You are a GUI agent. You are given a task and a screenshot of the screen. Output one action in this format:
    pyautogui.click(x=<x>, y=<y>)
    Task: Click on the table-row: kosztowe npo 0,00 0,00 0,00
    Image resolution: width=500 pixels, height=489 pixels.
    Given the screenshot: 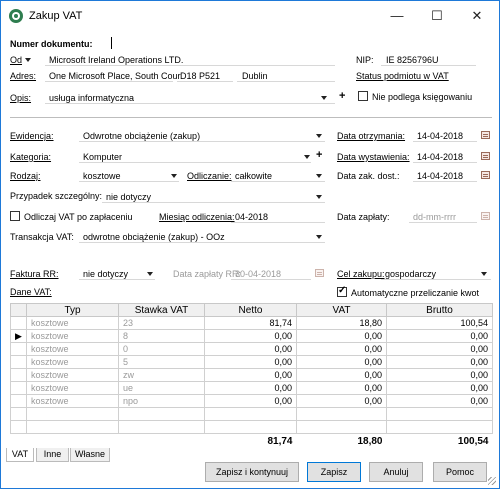 What is the action you would take?
    pyautogui.click(x=251, y=401)
    